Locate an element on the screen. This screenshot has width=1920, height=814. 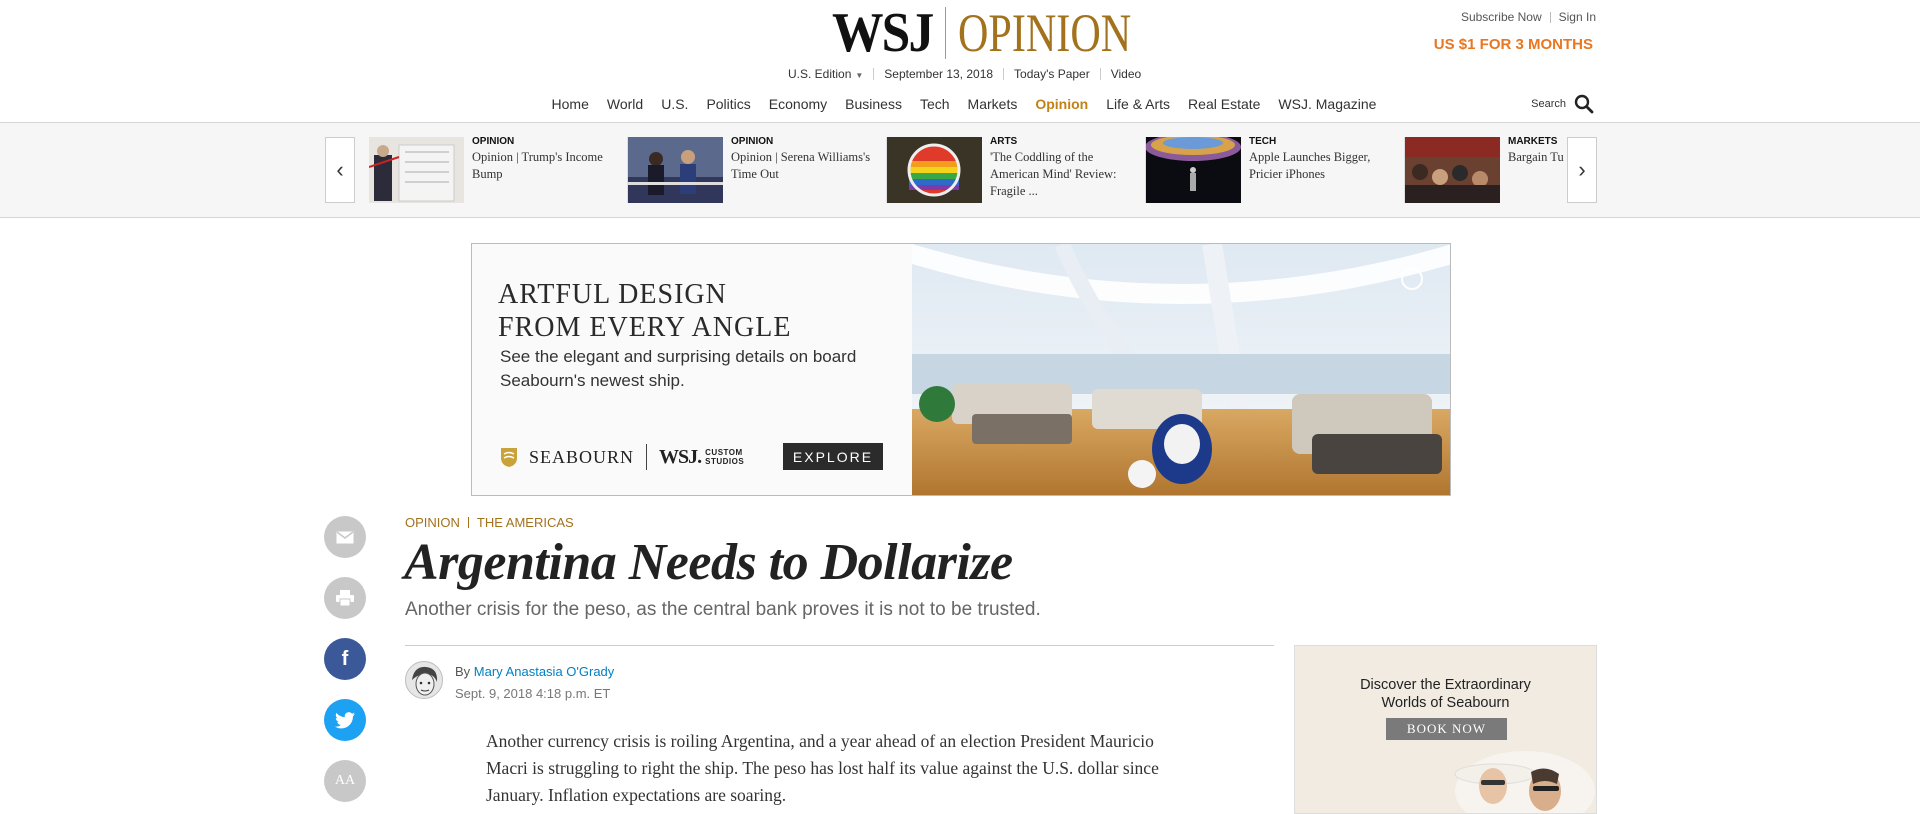
article-headline: Argentina Needs to Dollarize is located at coordinates (708, 562).